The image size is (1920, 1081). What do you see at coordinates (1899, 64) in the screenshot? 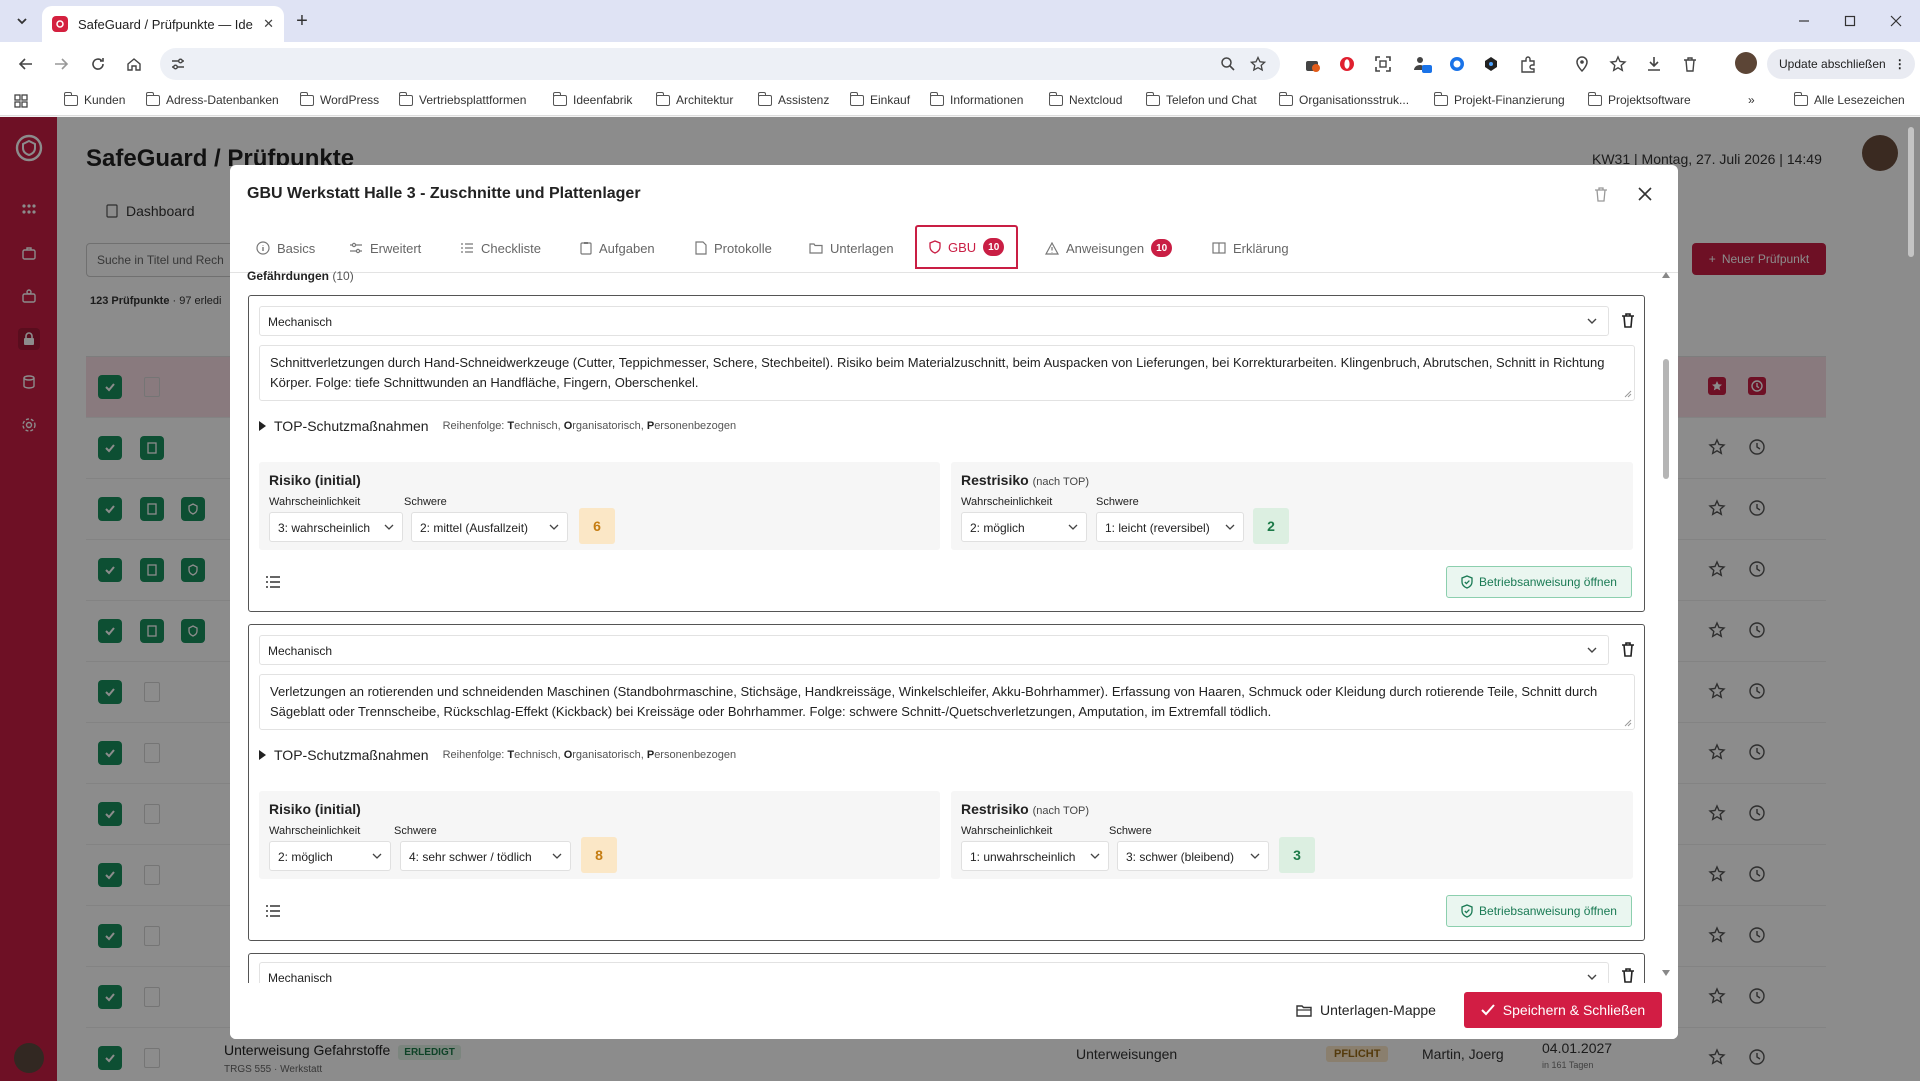
I see `more-vertical-icon: ⋮` at bounding box center [1899, 64].